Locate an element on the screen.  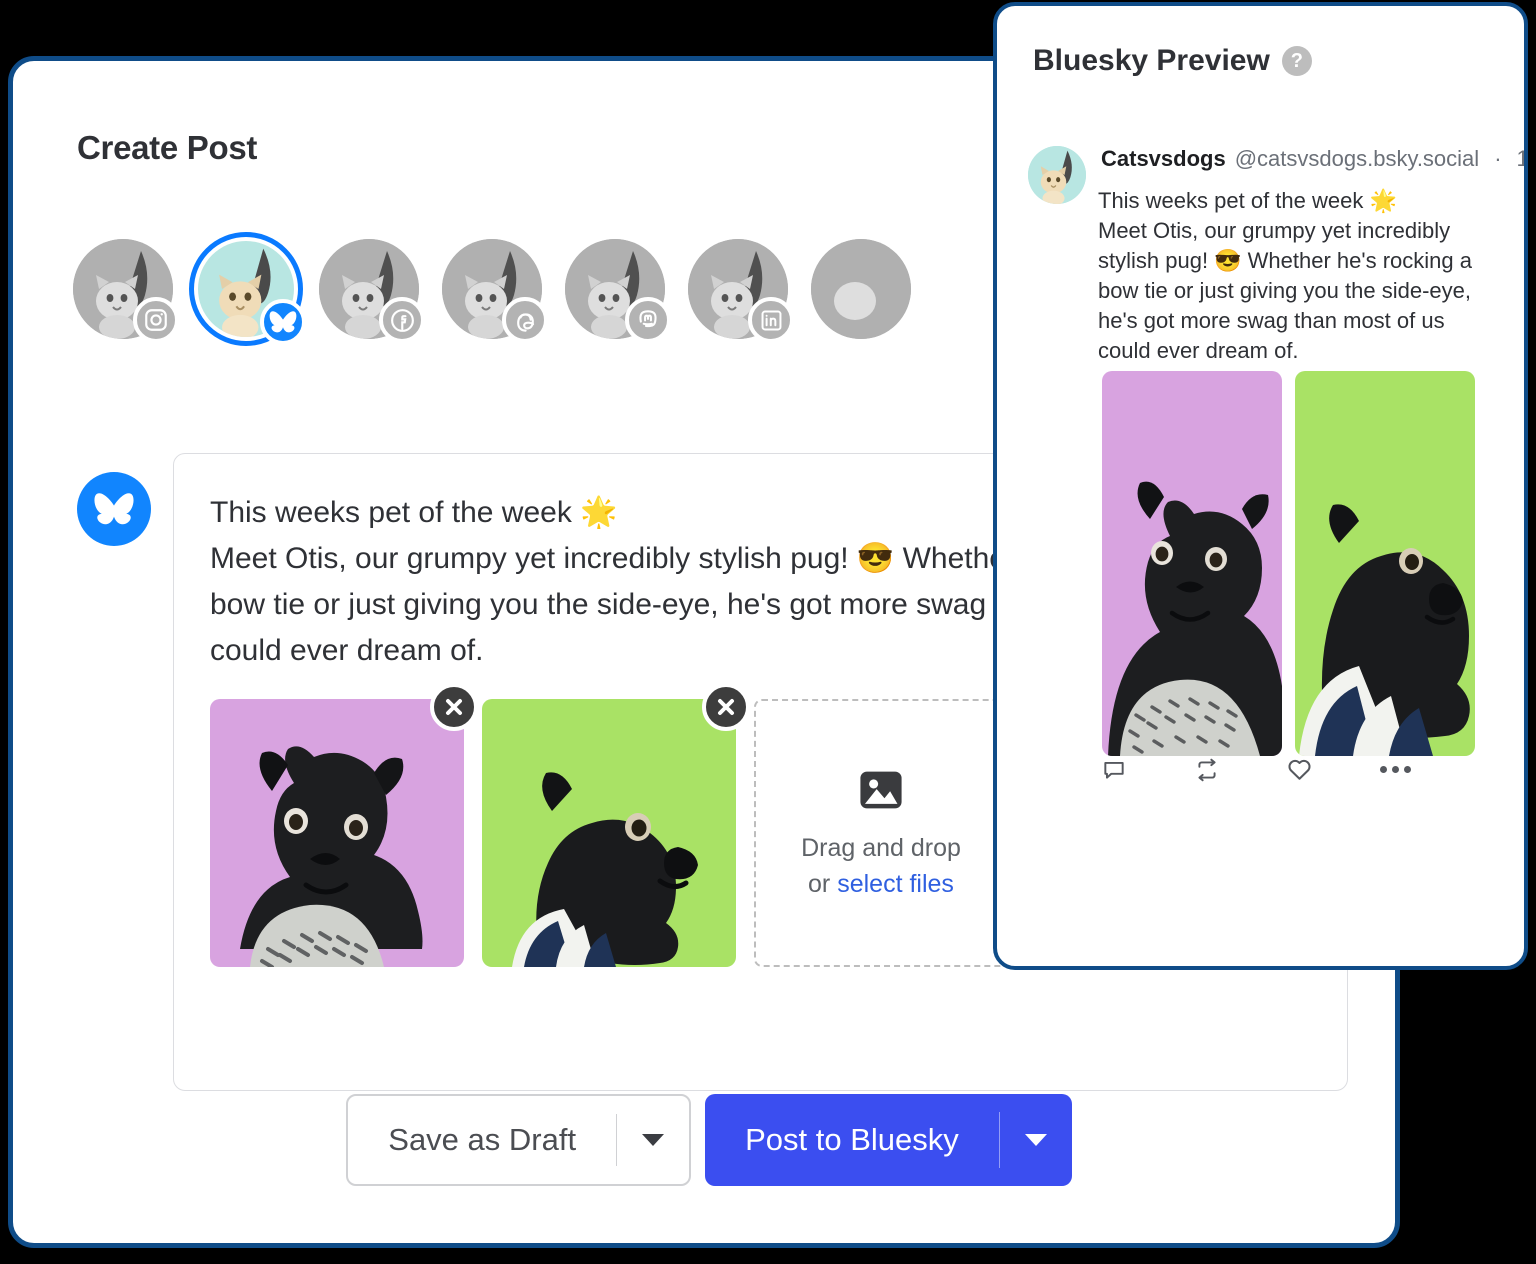
dropzone-line1: Drag and drop is located at coordinates (881, 848).